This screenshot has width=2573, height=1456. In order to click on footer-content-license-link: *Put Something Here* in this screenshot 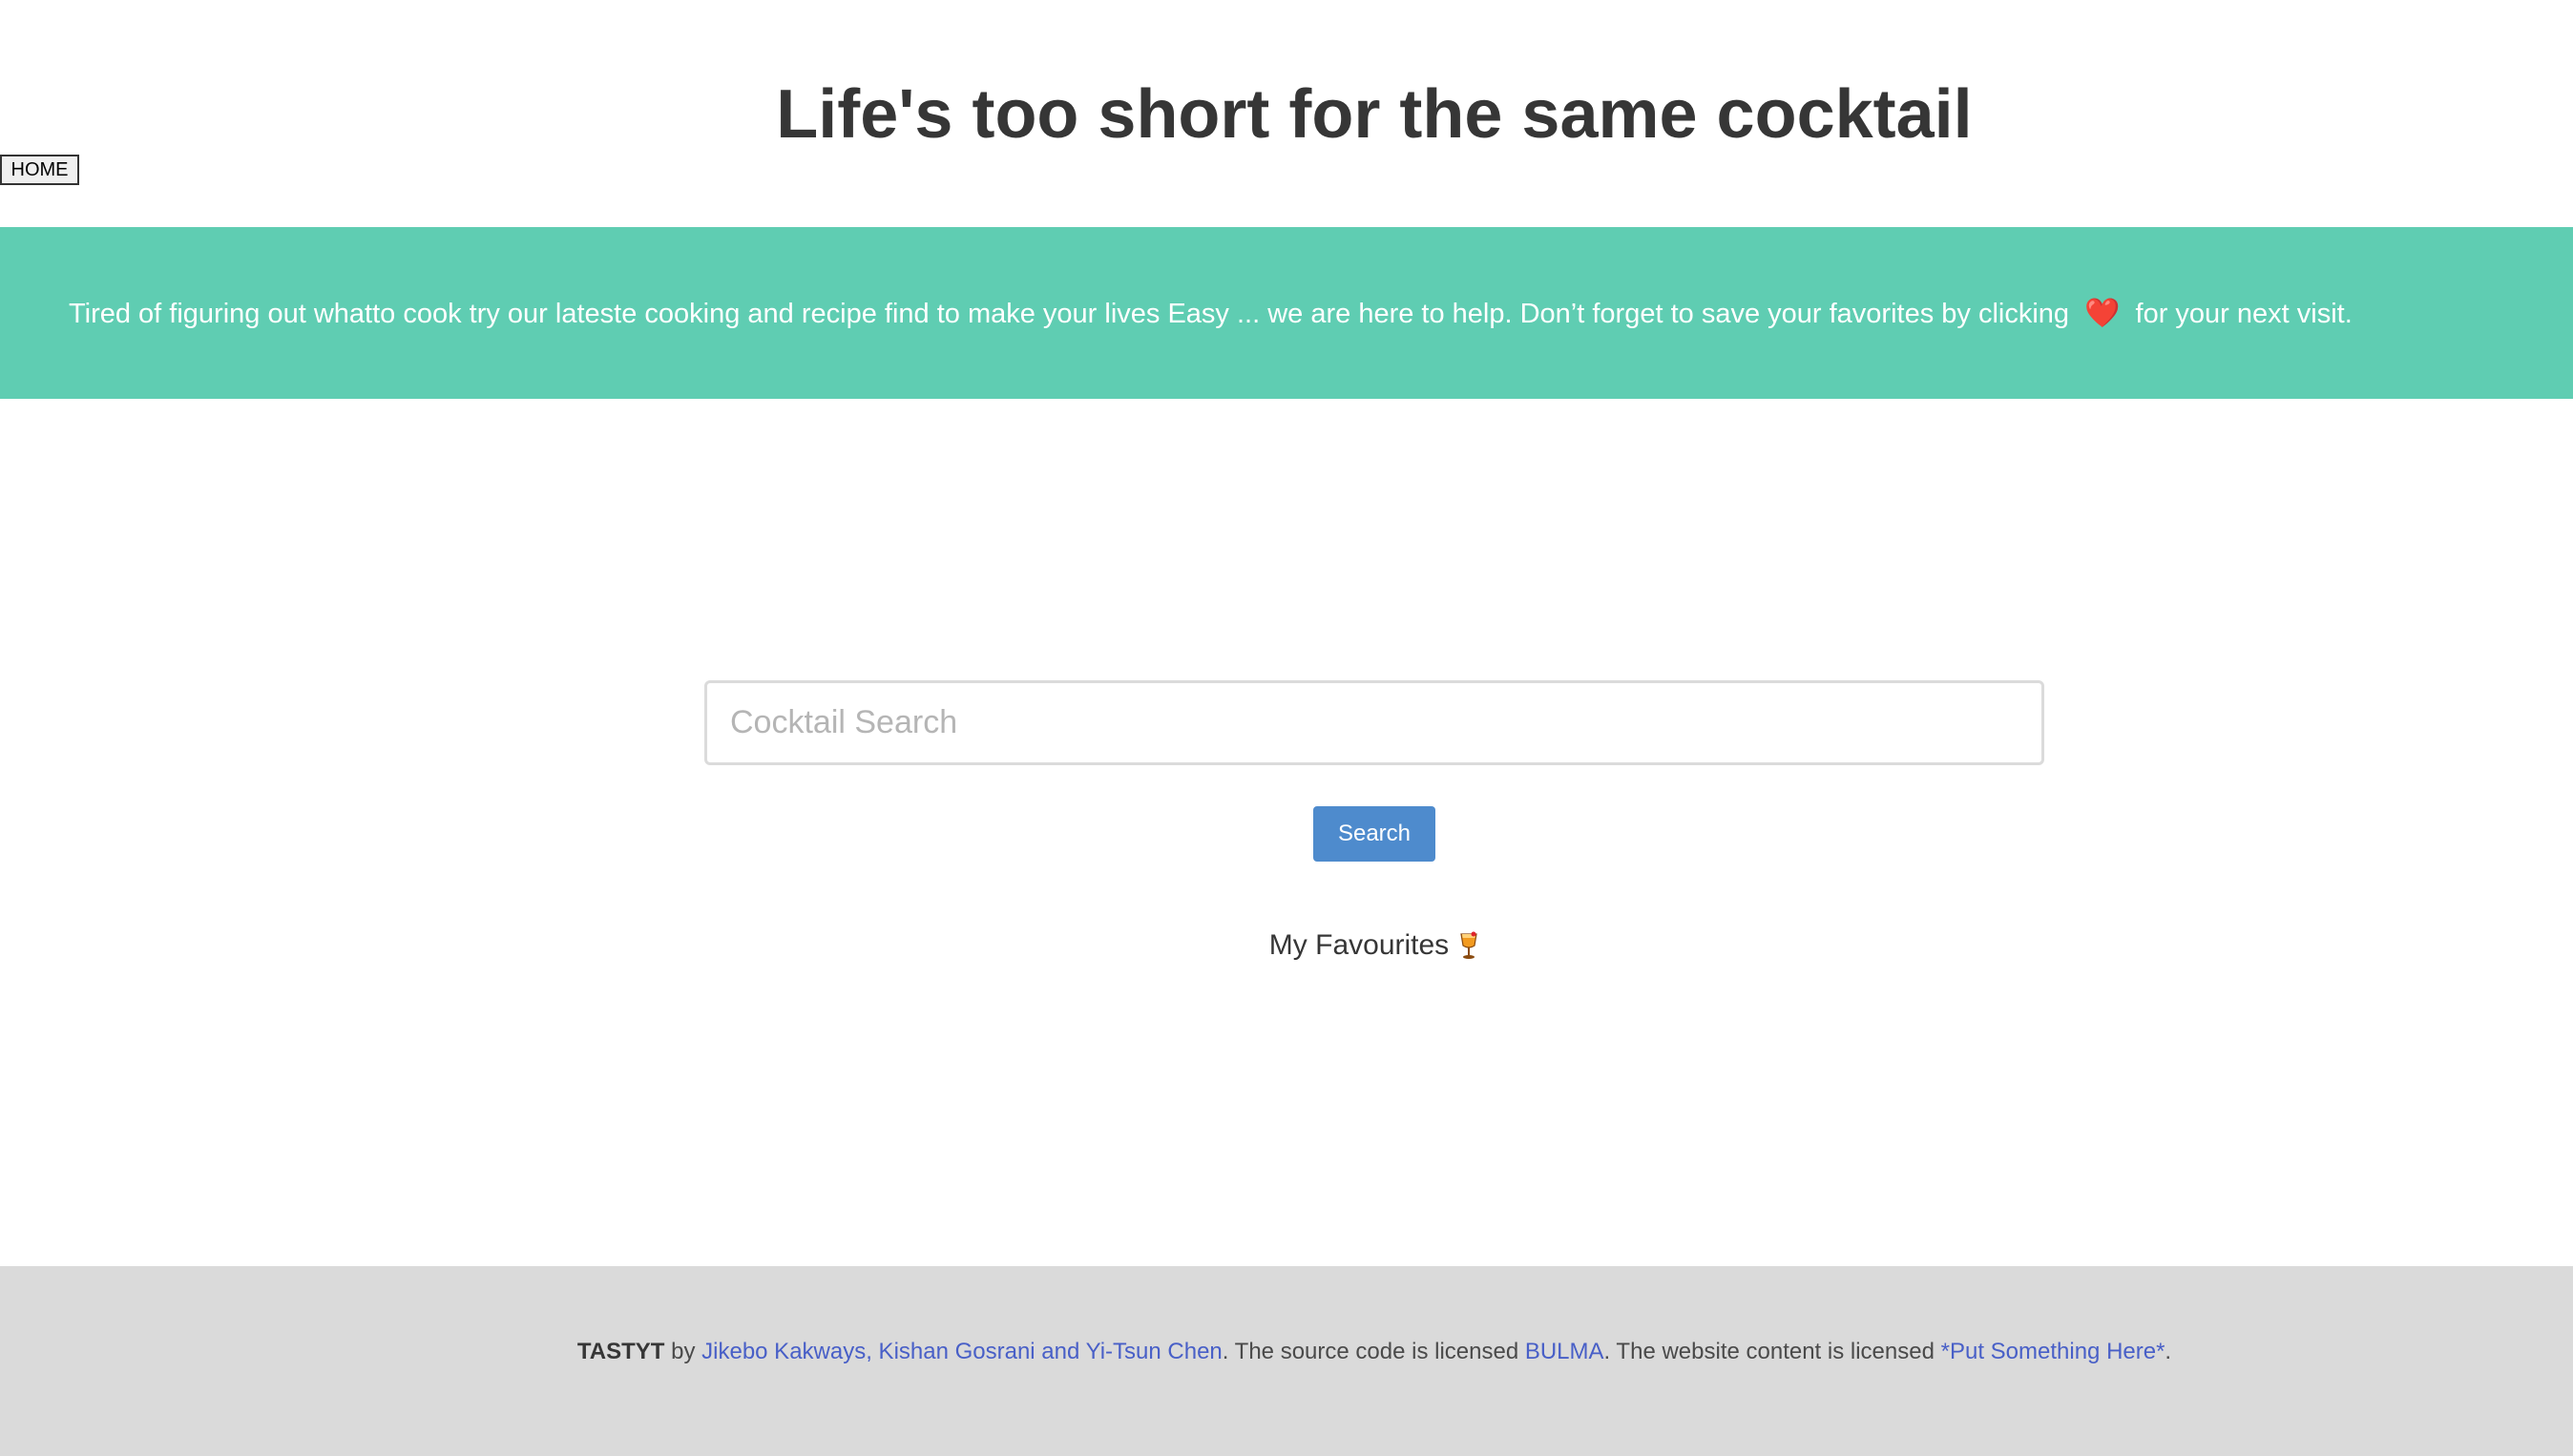, I will do `click(2053, 1352)`.